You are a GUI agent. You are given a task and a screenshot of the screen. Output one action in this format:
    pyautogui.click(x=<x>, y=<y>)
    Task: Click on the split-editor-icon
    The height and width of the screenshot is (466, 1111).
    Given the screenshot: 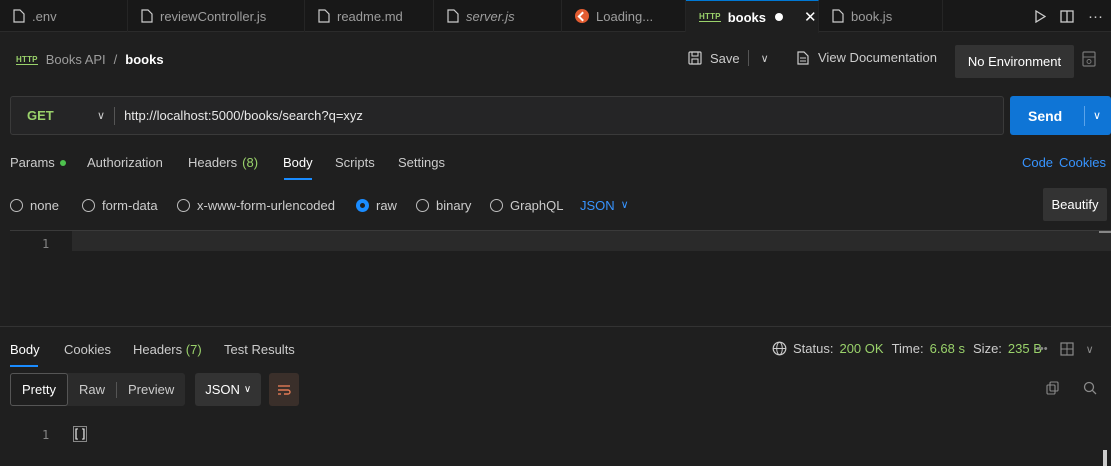 What is the action you would take?
    pyautogui.click(x=1067, y=16)
    